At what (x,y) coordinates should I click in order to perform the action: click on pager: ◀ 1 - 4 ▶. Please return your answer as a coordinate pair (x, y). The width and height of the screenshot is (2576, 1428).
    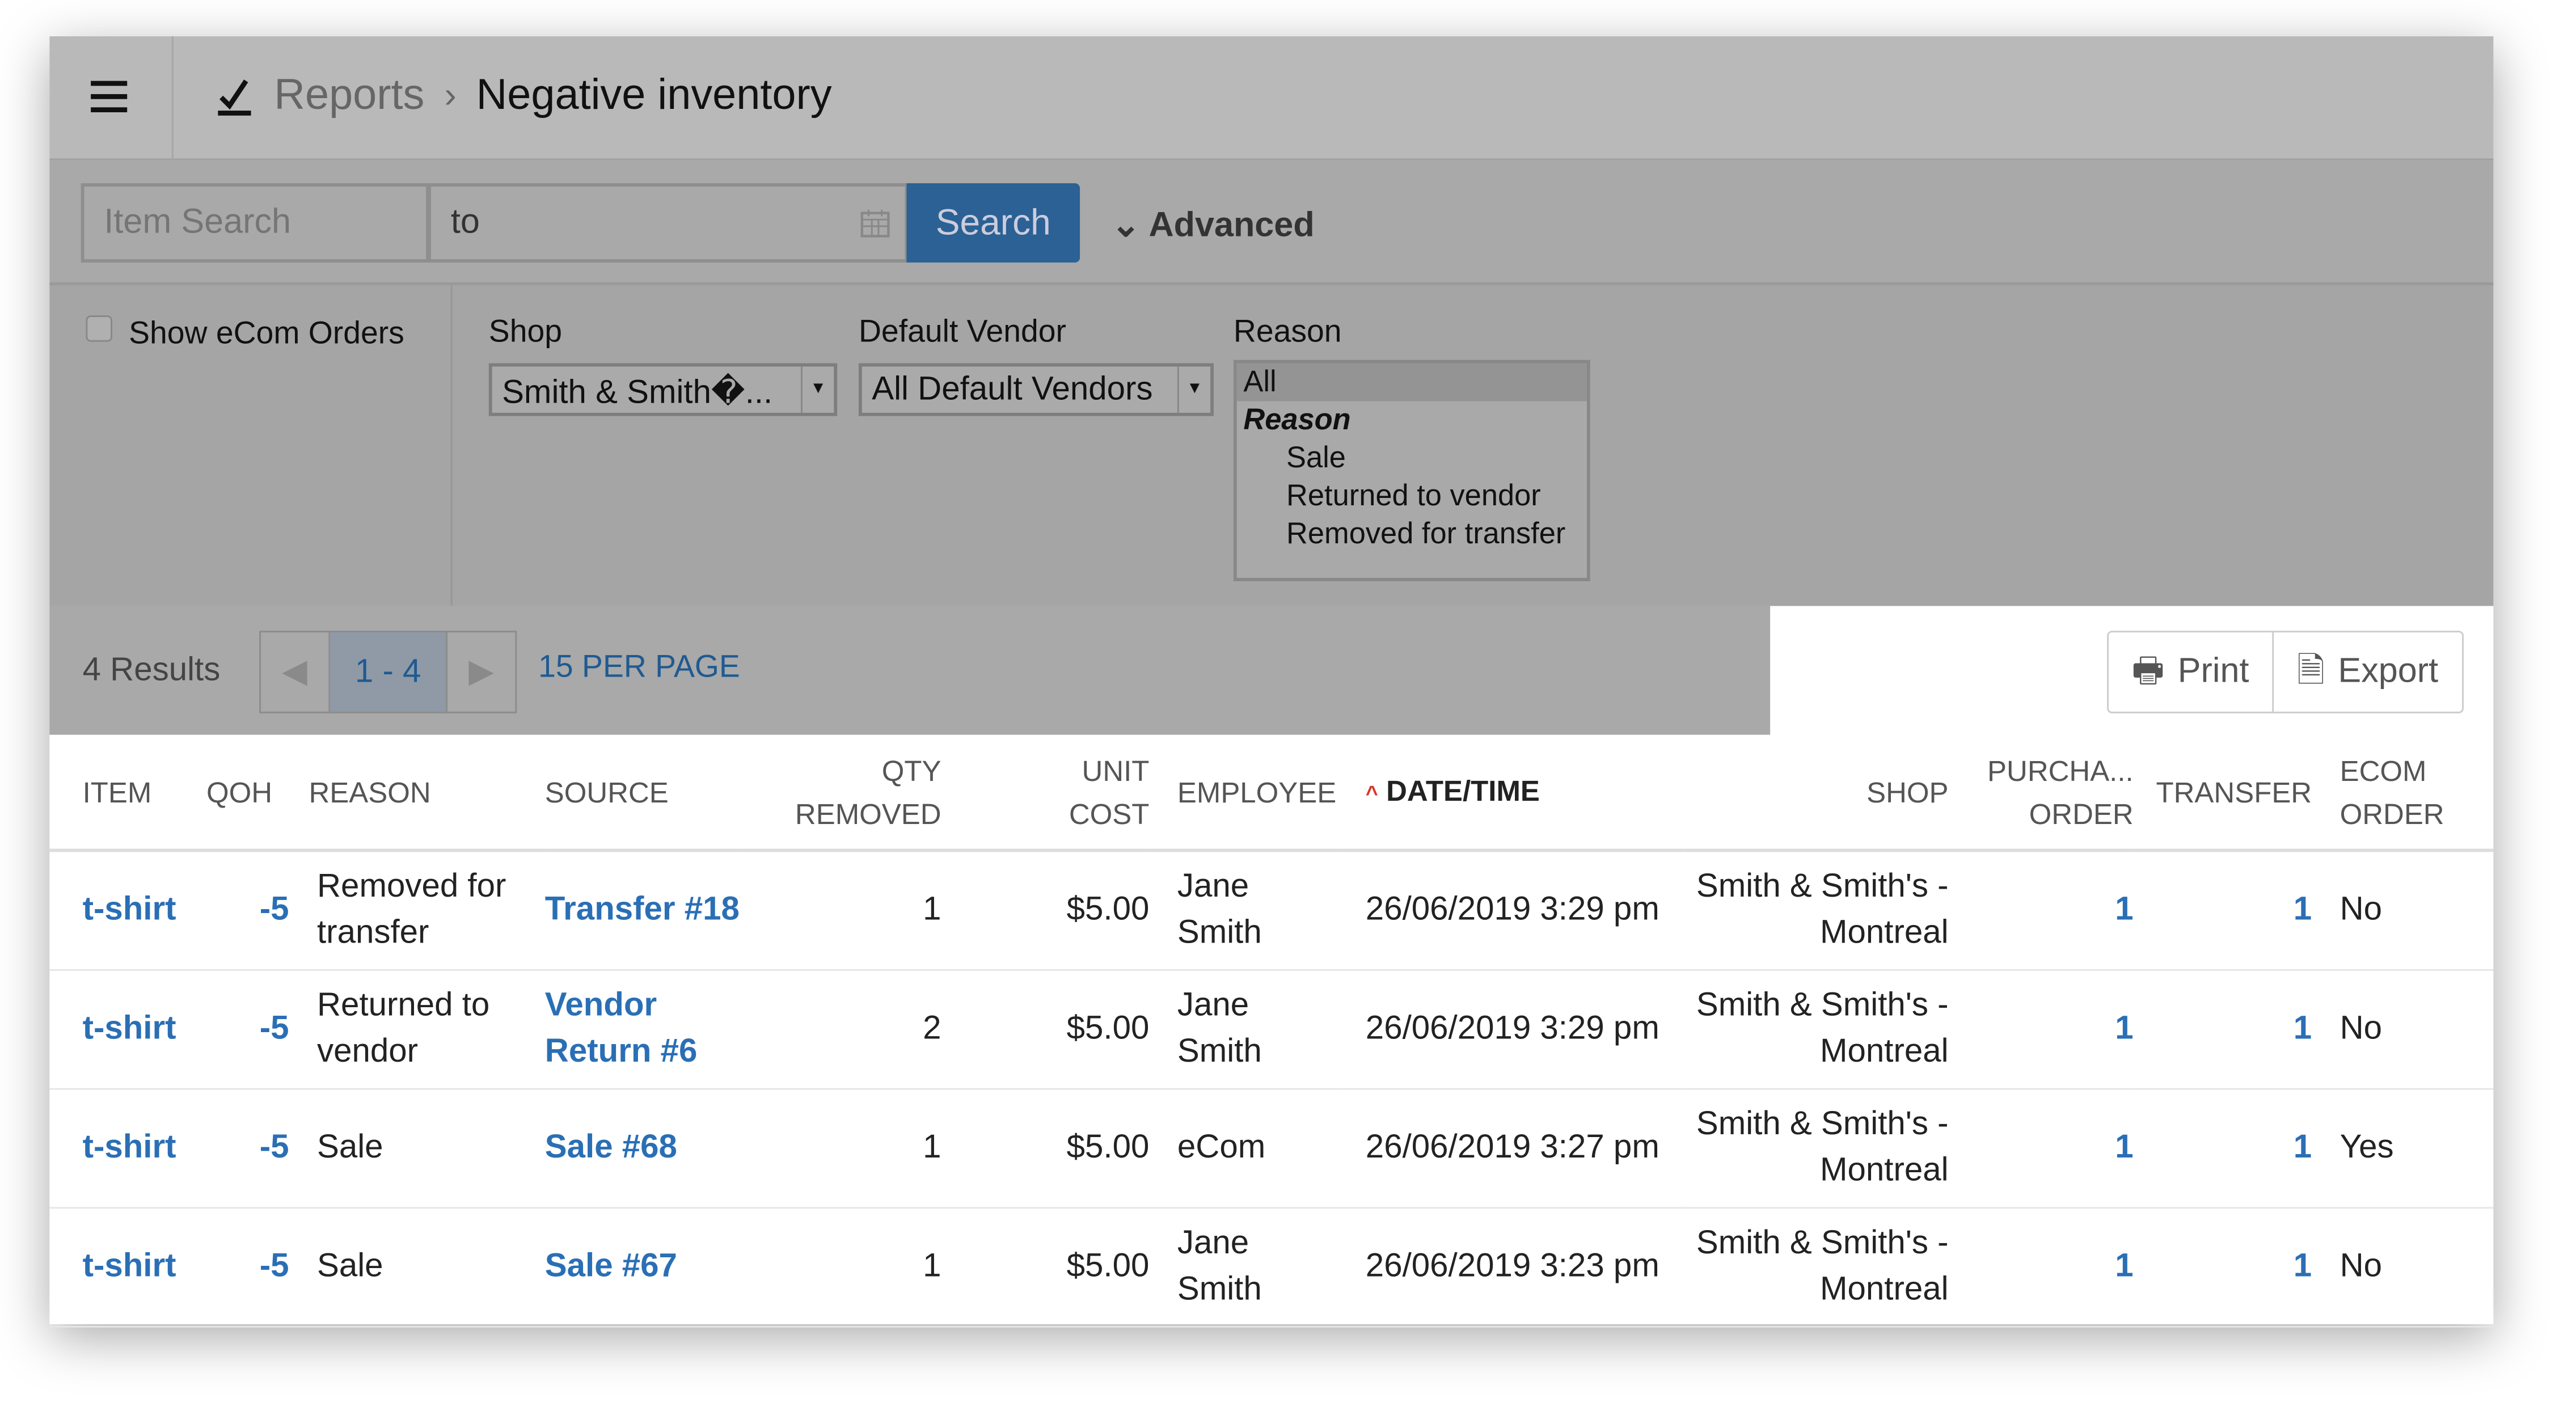
    Looking at the image, I should click on (388, 672).